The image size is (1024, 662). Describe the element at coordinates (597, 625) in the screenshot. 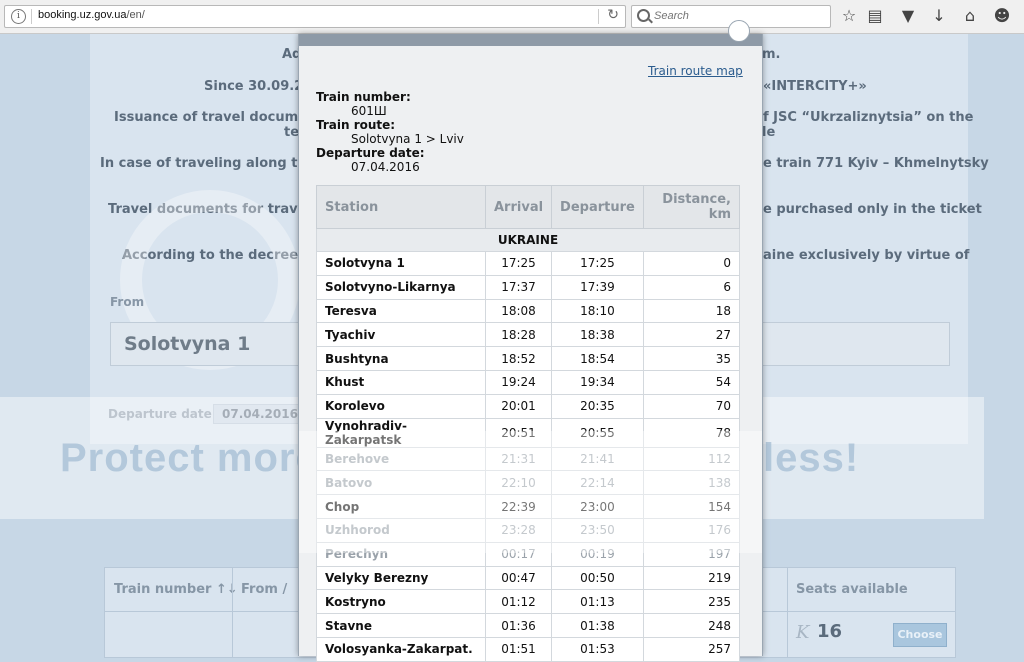

I see `departure-cell: 01:38` at that location.